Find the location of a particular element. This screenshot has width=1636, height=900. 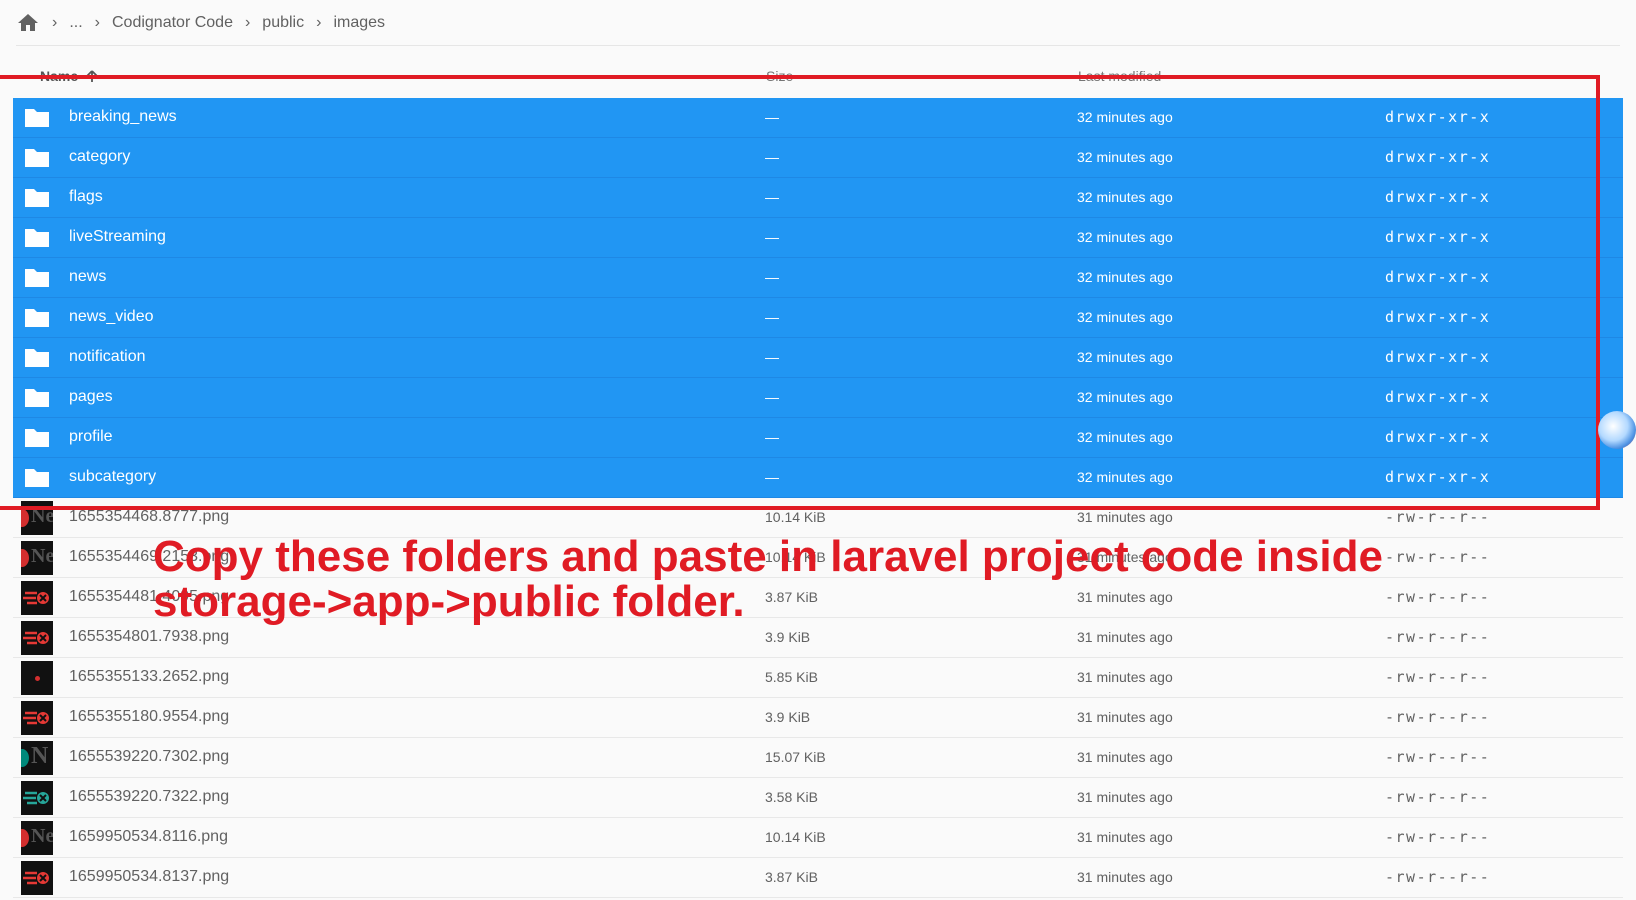

column-header-row: Name Size Last modified is located at coordinates (818, 76).